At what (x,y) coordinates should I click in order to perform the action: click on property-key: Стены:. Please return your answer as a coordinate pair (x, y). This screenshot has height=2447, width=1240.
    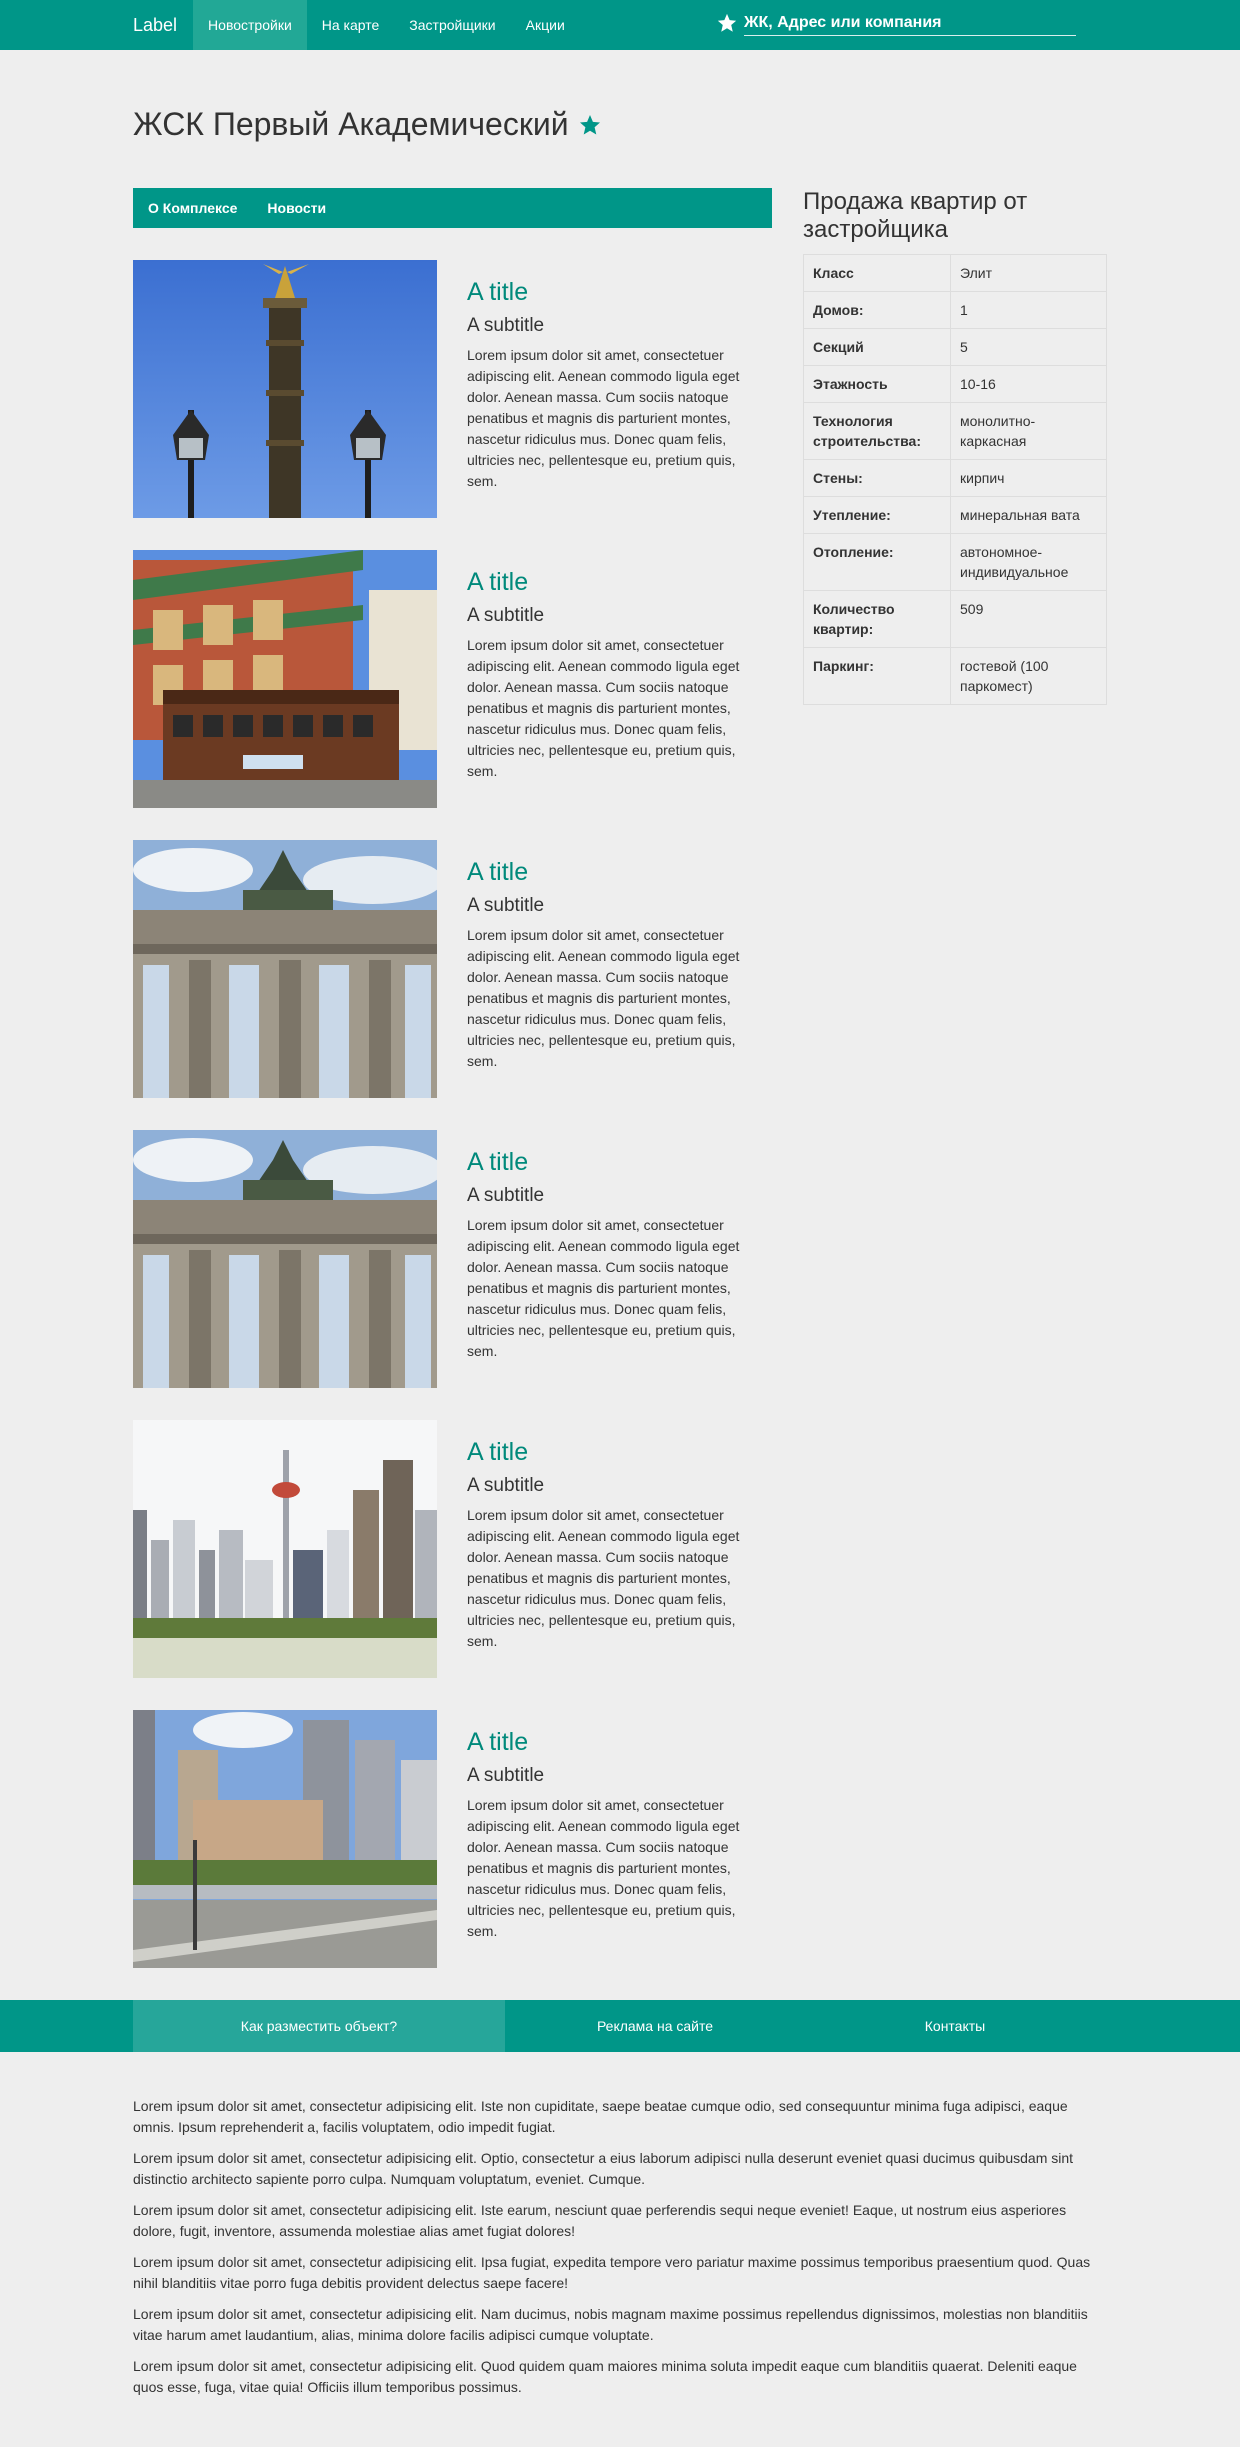
    Looking at the image, I should click on (877, 478).